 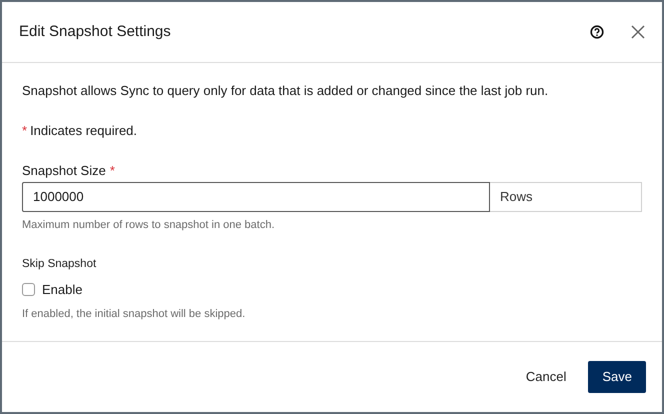 What do you see at coordinates (134, 314) in the screenshot?
I see `help-text: If enabled, the initial snapshot will be skipped.` at bounding box center [134, 314].